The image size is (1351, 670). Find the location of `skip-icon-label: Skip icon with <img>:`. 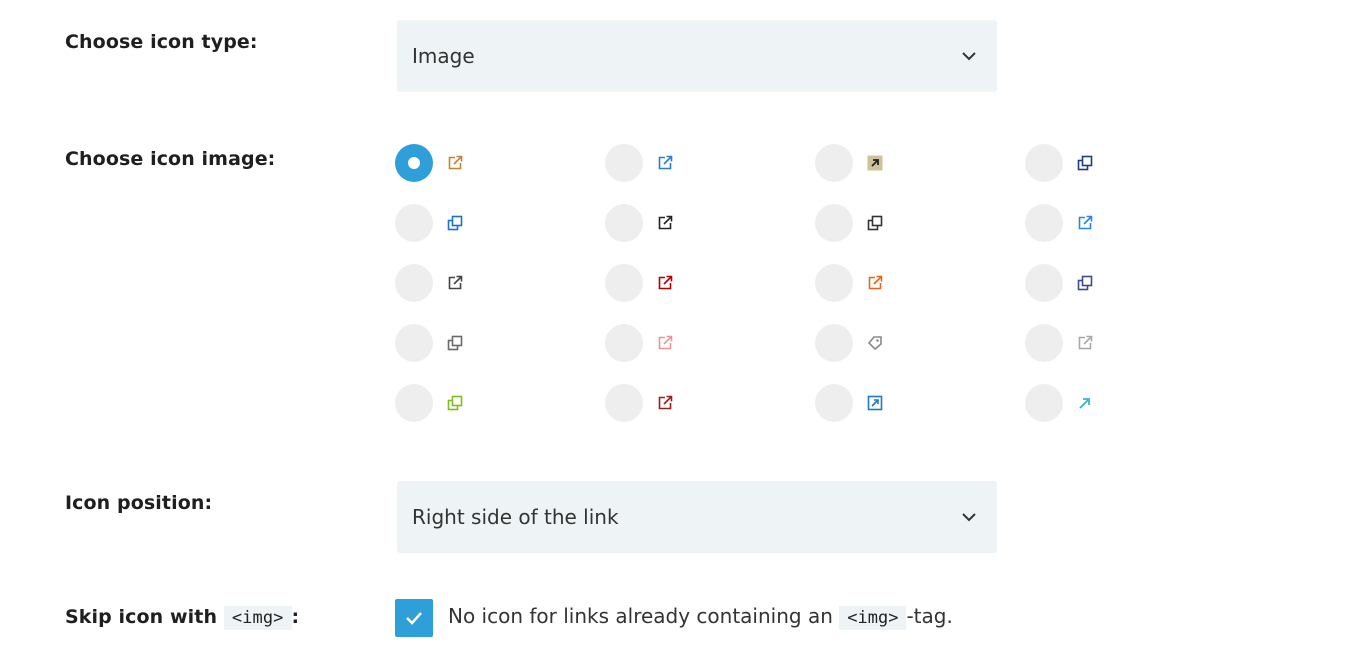

skip-icon-label: Skip icon with <img>: is located at coordinates (182, 618).